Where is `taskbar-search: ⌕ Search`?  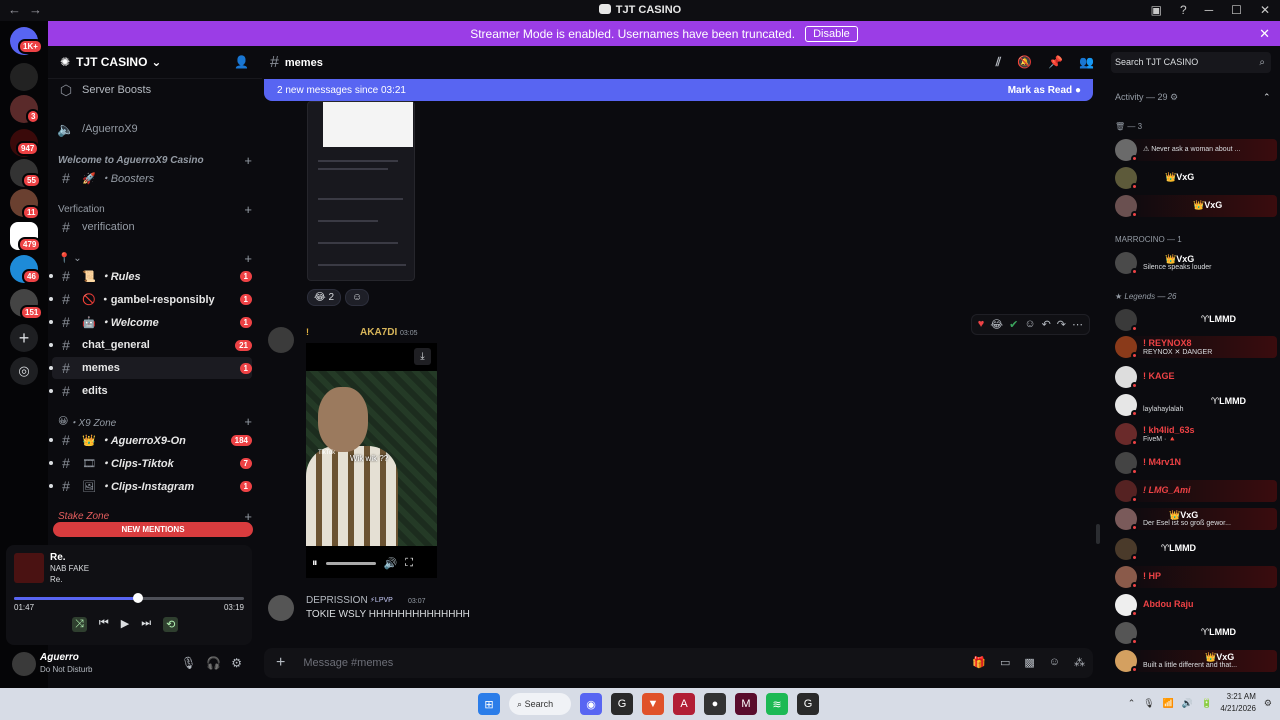
taskbar-search: ⌕ Search is located at coordinates (540, 704).